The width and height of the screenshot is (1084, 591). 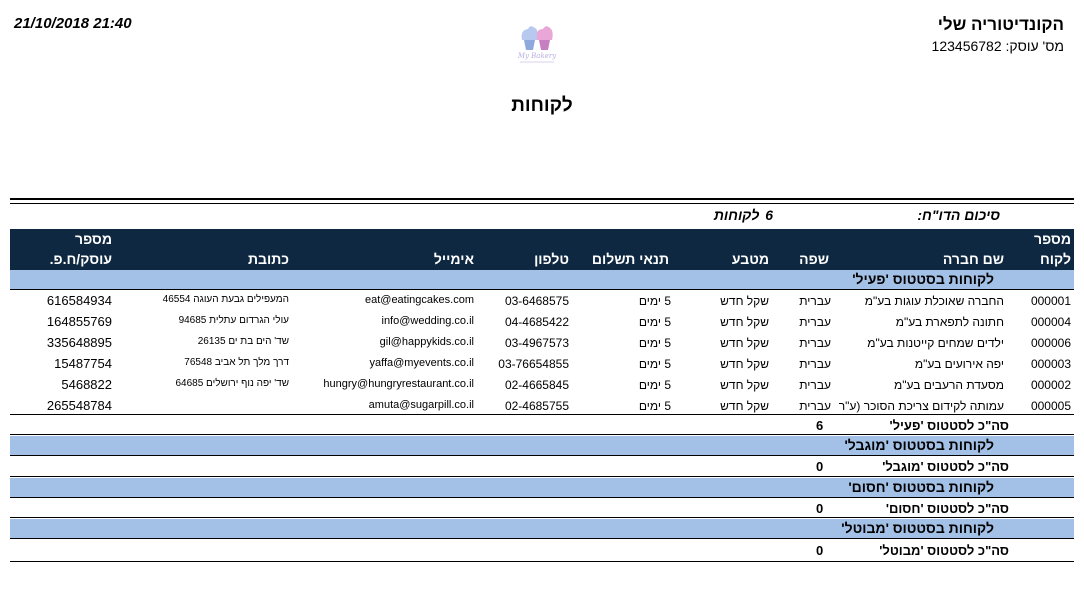 I want to click on page-title: לקוחות, so click(x=542, y=105).